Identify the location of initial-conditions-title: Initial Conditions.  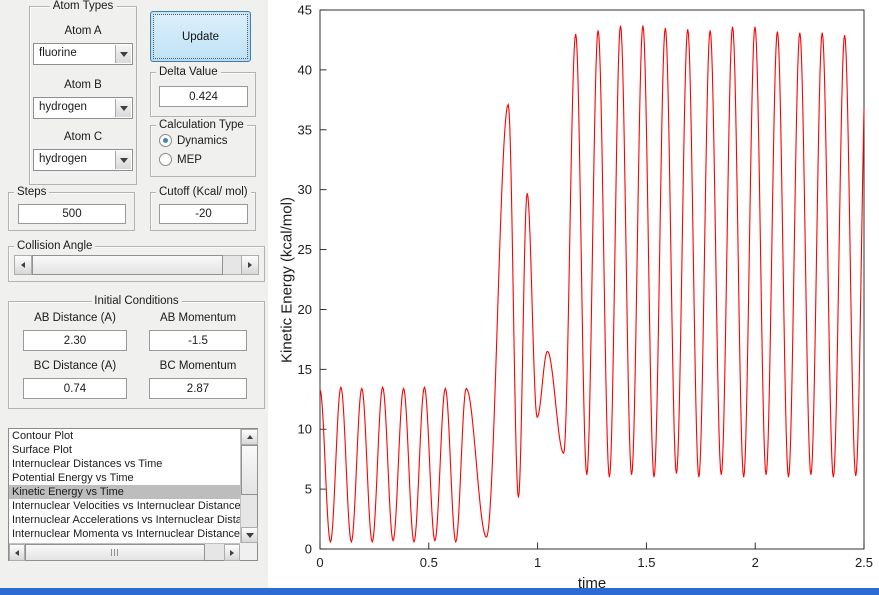
(136, 301).